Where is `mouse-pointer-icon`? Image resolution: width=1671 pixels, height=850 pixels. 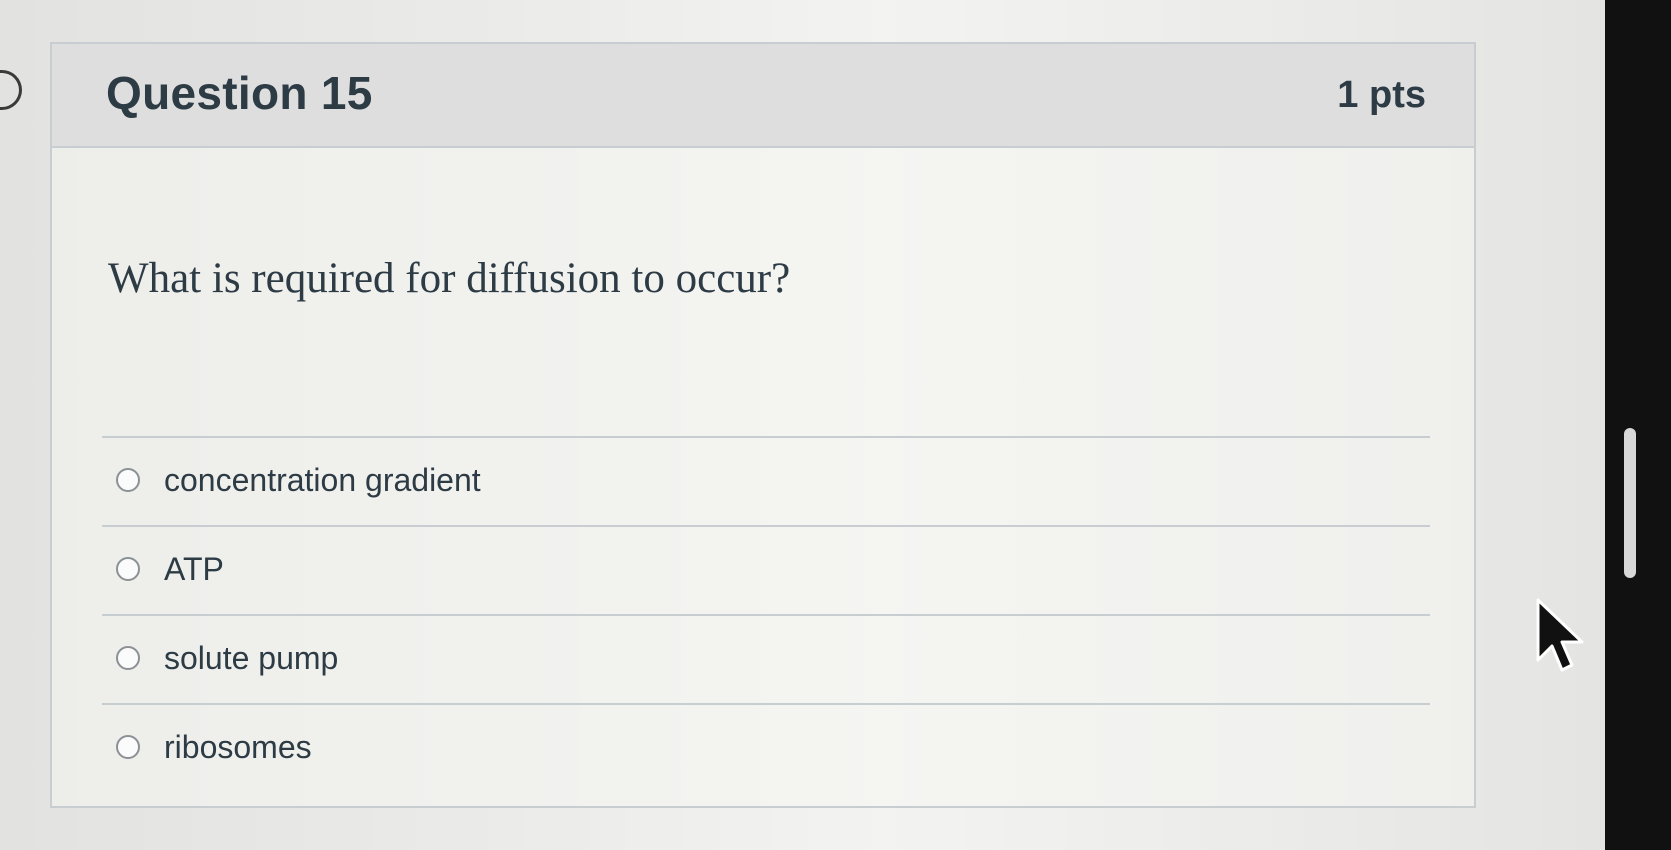
mouse-pointer-icon is located at coordinates (1560, 635).